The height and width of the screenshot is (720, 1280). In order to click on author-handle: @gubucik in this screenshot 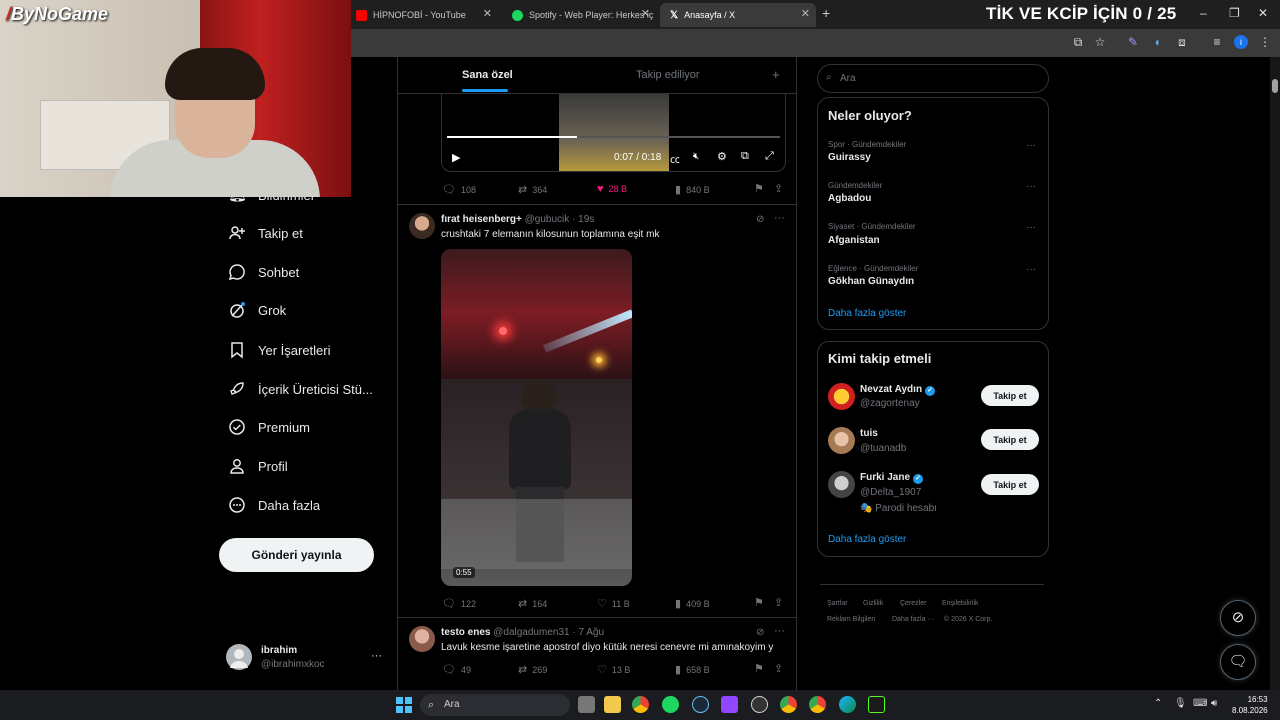, I will do `click(547, 219)`.